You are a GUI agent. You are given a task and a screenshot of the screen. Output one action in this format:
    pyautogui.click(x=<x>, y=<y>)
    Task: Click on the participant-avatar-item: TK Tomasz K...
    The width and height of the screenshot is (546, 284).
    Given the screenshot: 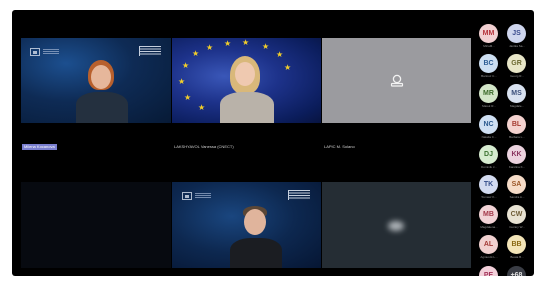 What is the action you would take?
    pyautogui.click(x=489, y=188)
    